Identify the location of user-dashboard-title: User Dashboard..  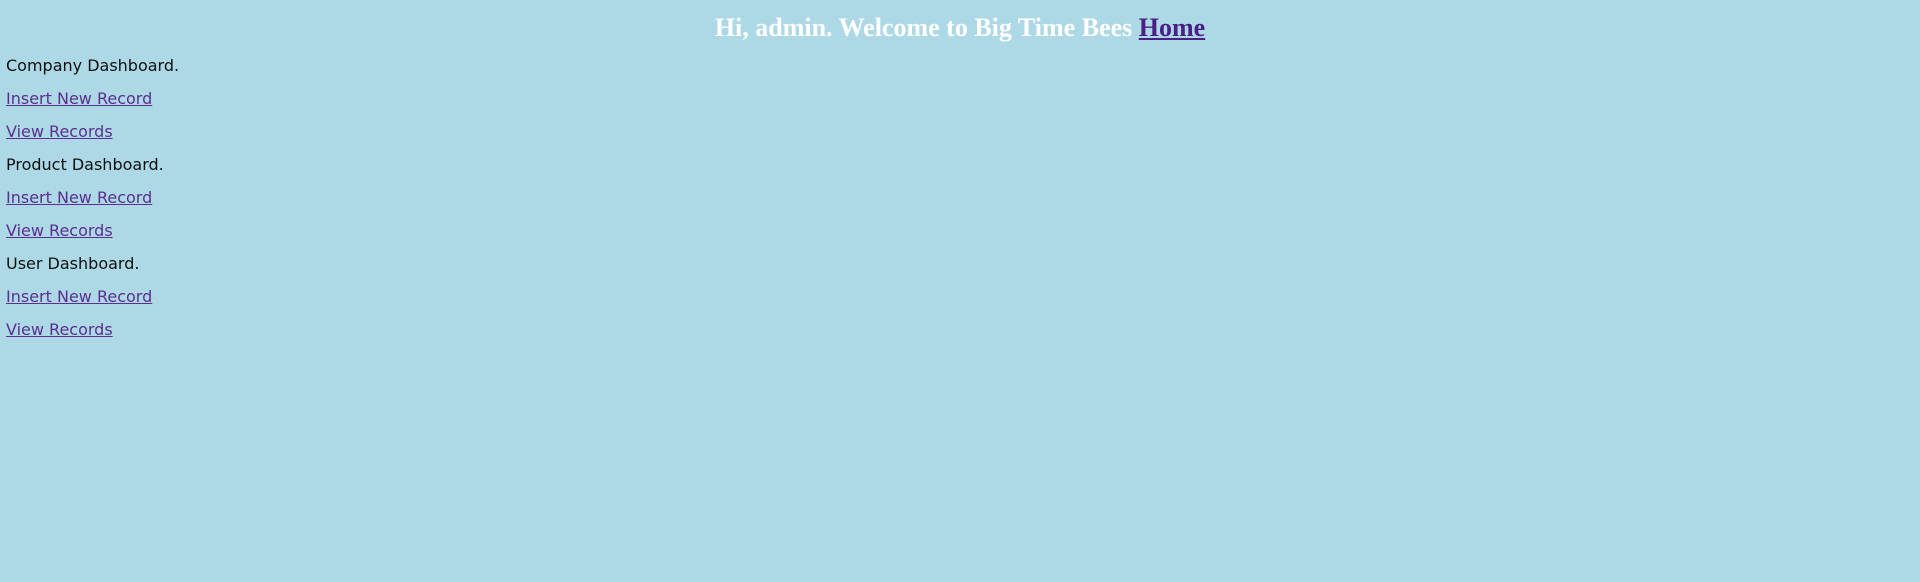
(73, 263).